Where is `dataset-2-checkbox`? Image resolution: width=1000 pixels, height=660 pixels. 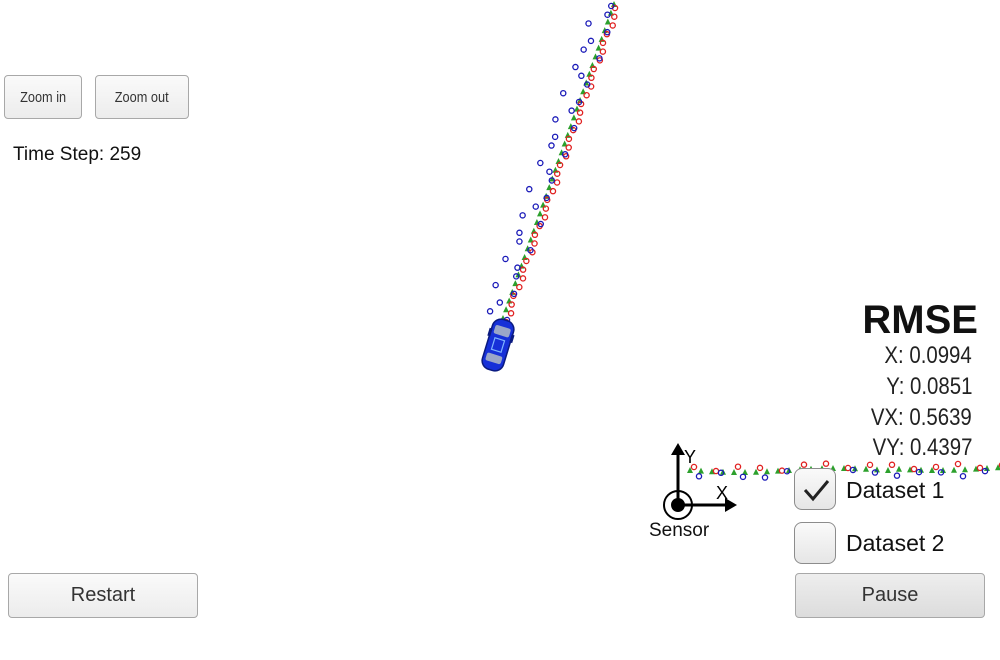 dataset-2-checkbox is located at coordinates (815, 543).